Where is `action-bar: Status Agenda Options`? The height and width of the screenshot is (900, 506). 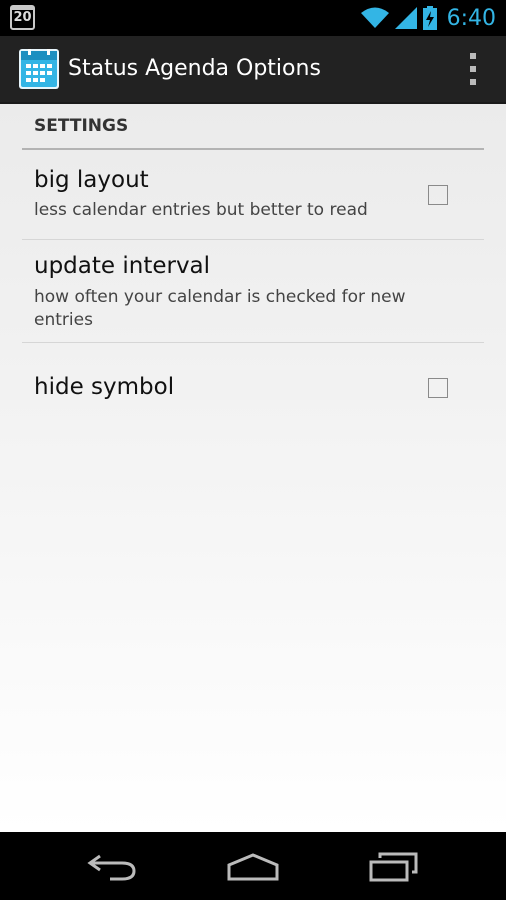 action-bar: Status Agenda Options is located at coordinates (253, 70).